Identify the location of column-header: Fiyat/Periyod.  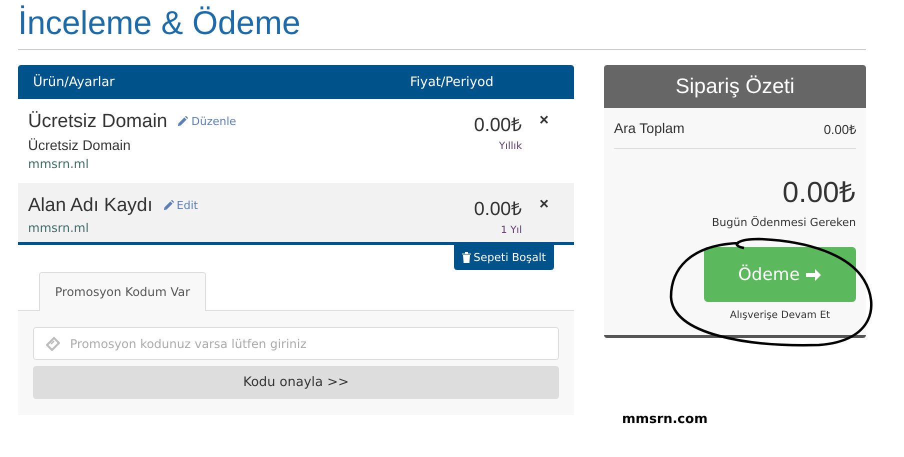
(452, 82).